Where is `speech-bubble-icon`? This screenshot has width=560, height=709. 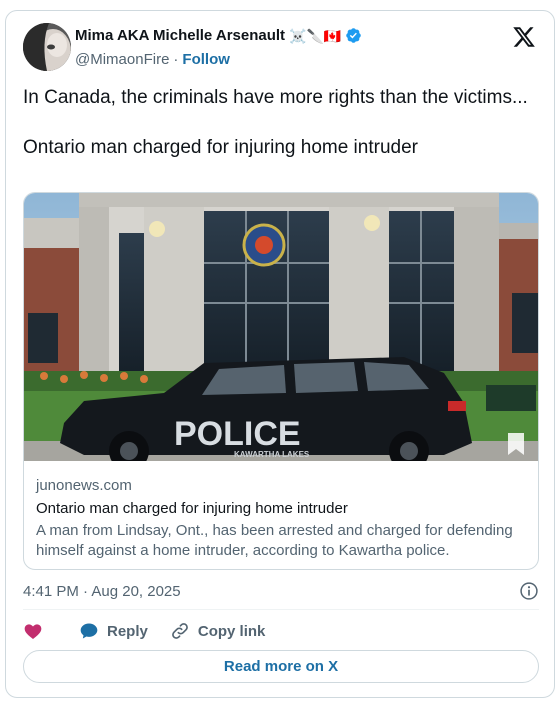
speech-bubble-icon is located at coordinates (89, 631).